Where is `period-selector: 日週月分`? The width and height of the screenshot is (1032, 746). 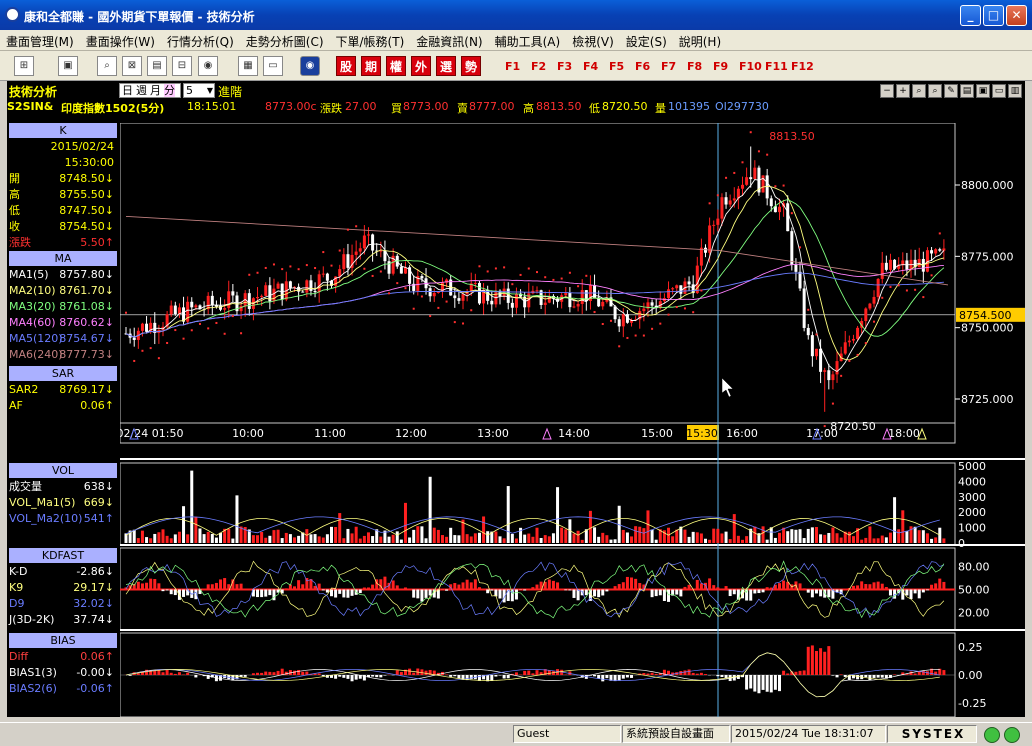
period-selector: 日週月分 is located at coordinates (150, 90).